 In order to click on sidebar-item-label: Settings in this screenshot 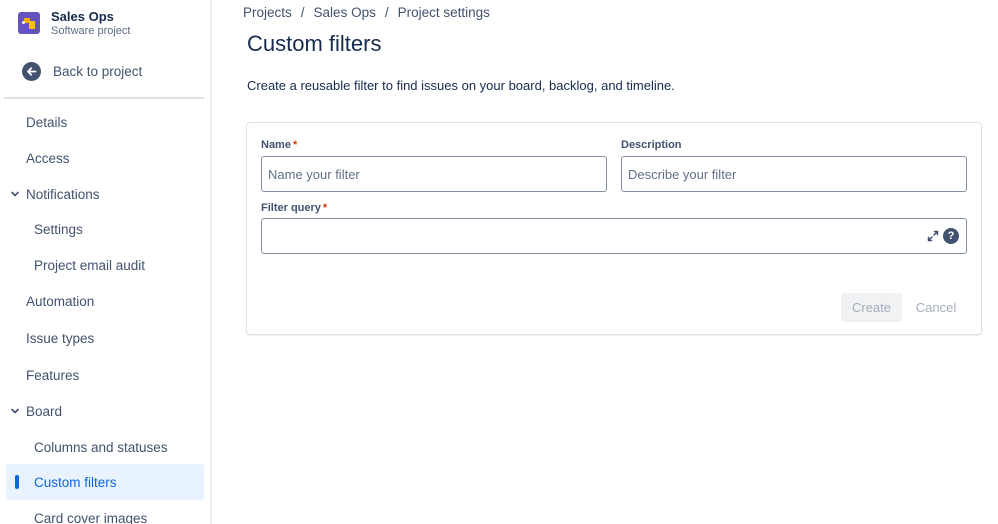, I will do `click(58, 229)`.